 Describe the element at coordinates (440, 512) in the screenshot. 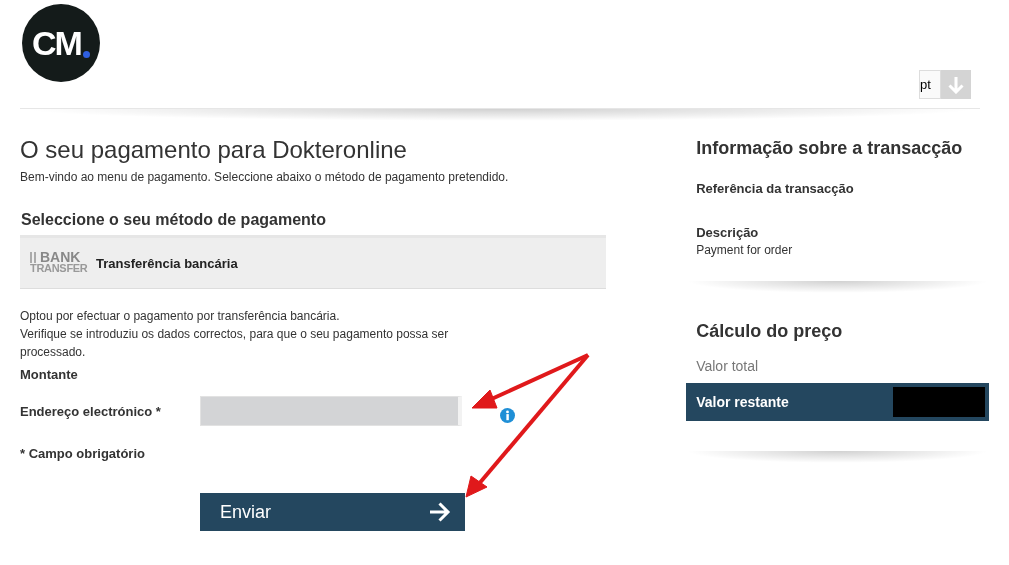

I see `right-arrow-icon` at that location.